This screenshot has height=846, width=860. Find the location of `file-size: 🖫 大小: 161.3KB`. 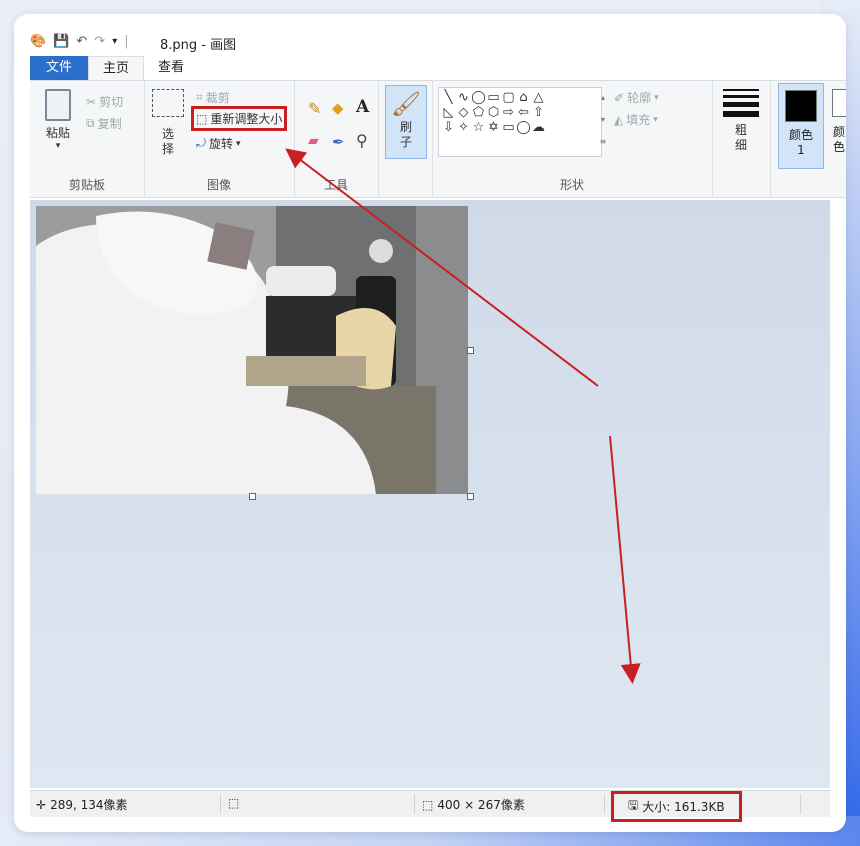

file-size: 🖫 大小: 161.3KB is located at coordinates (676, 806).